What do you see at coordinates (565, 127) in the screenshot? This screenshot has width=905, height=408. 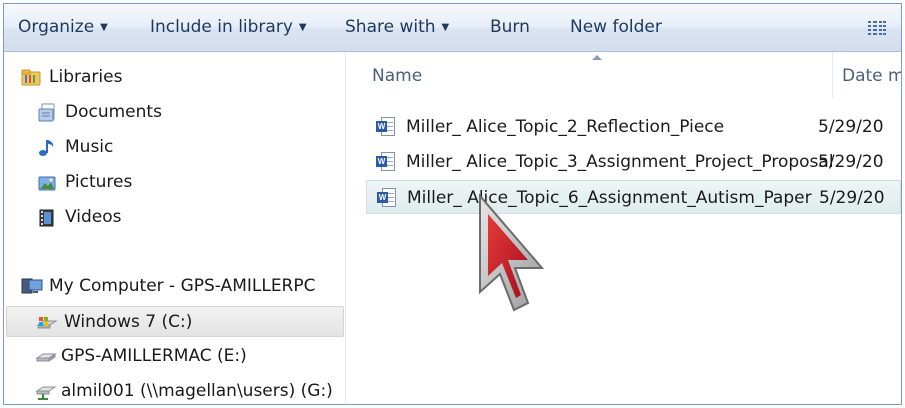 I see `file-name: Miller_ Alice_Topic_2_Reflection_Piece` at bounding box center [565, 127].